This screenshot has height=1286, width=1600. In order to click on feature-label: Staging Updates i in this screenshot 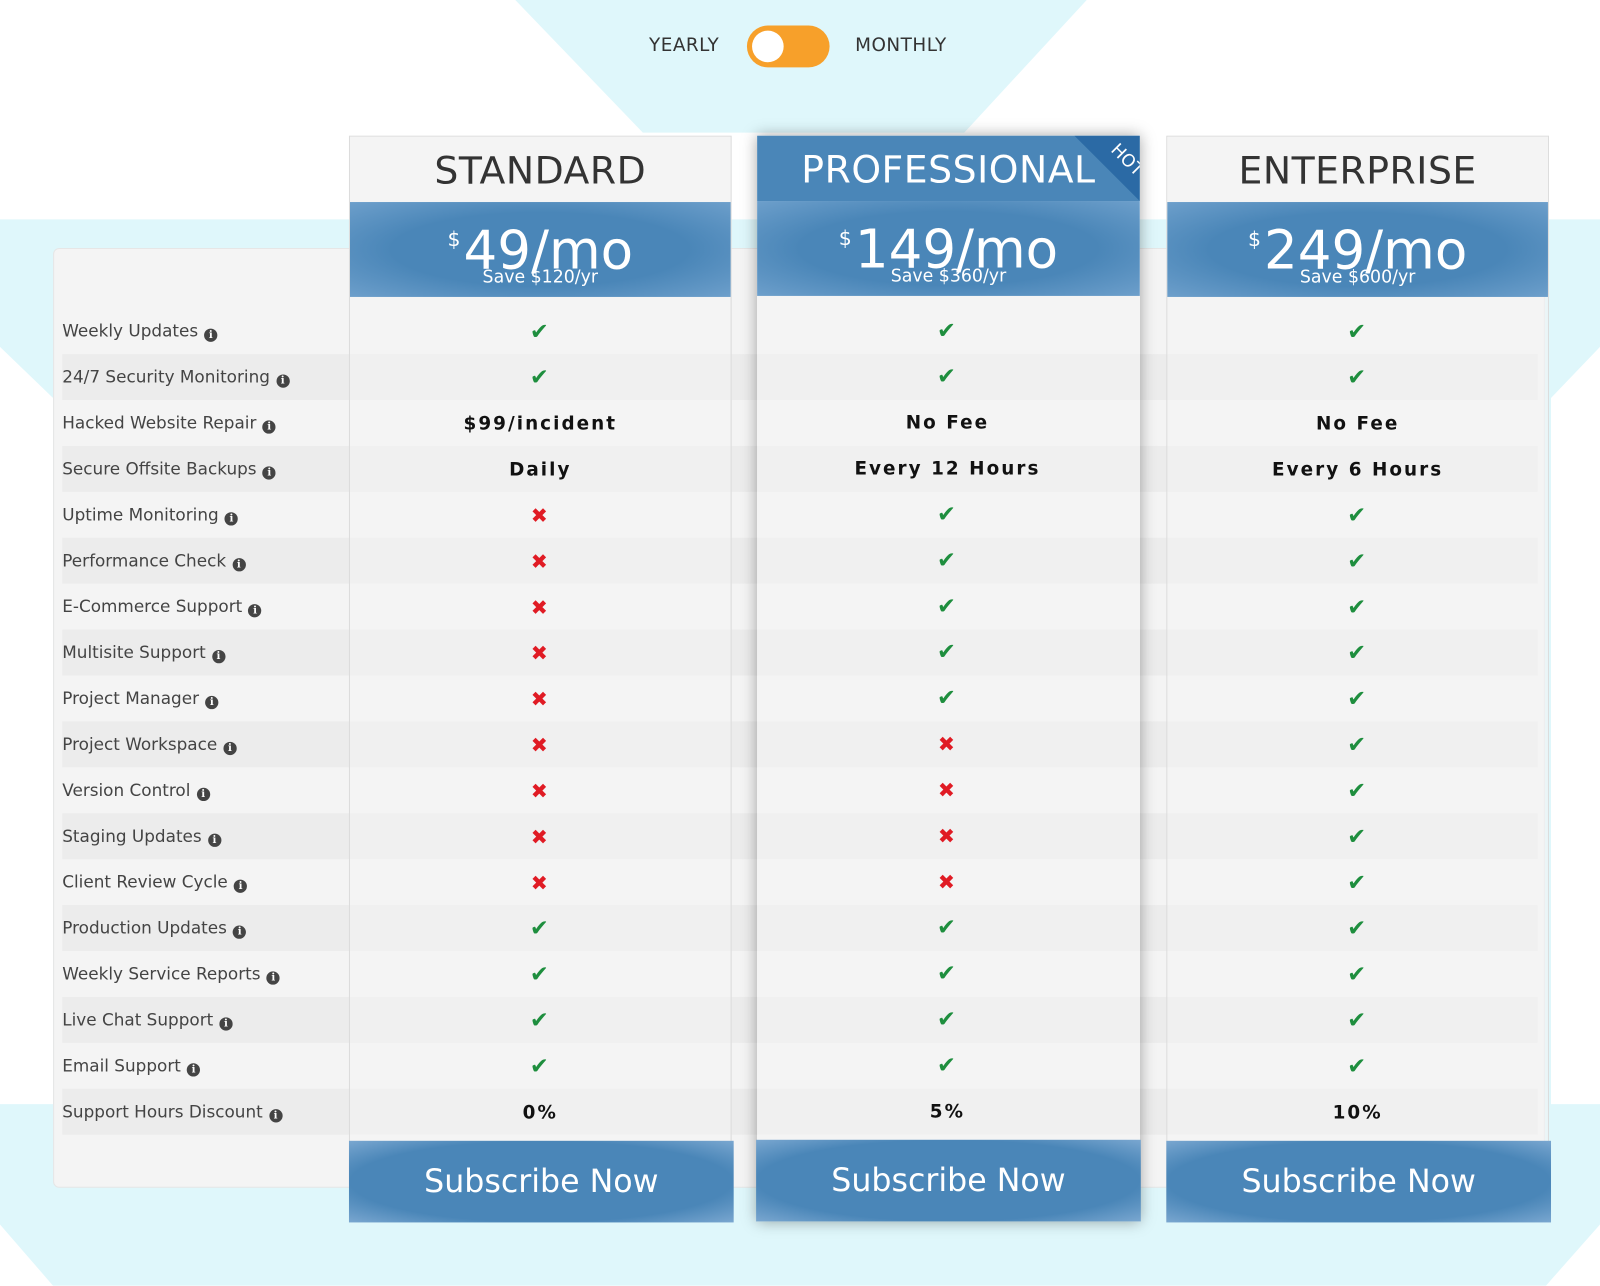, I will do `click(142, 836)`.